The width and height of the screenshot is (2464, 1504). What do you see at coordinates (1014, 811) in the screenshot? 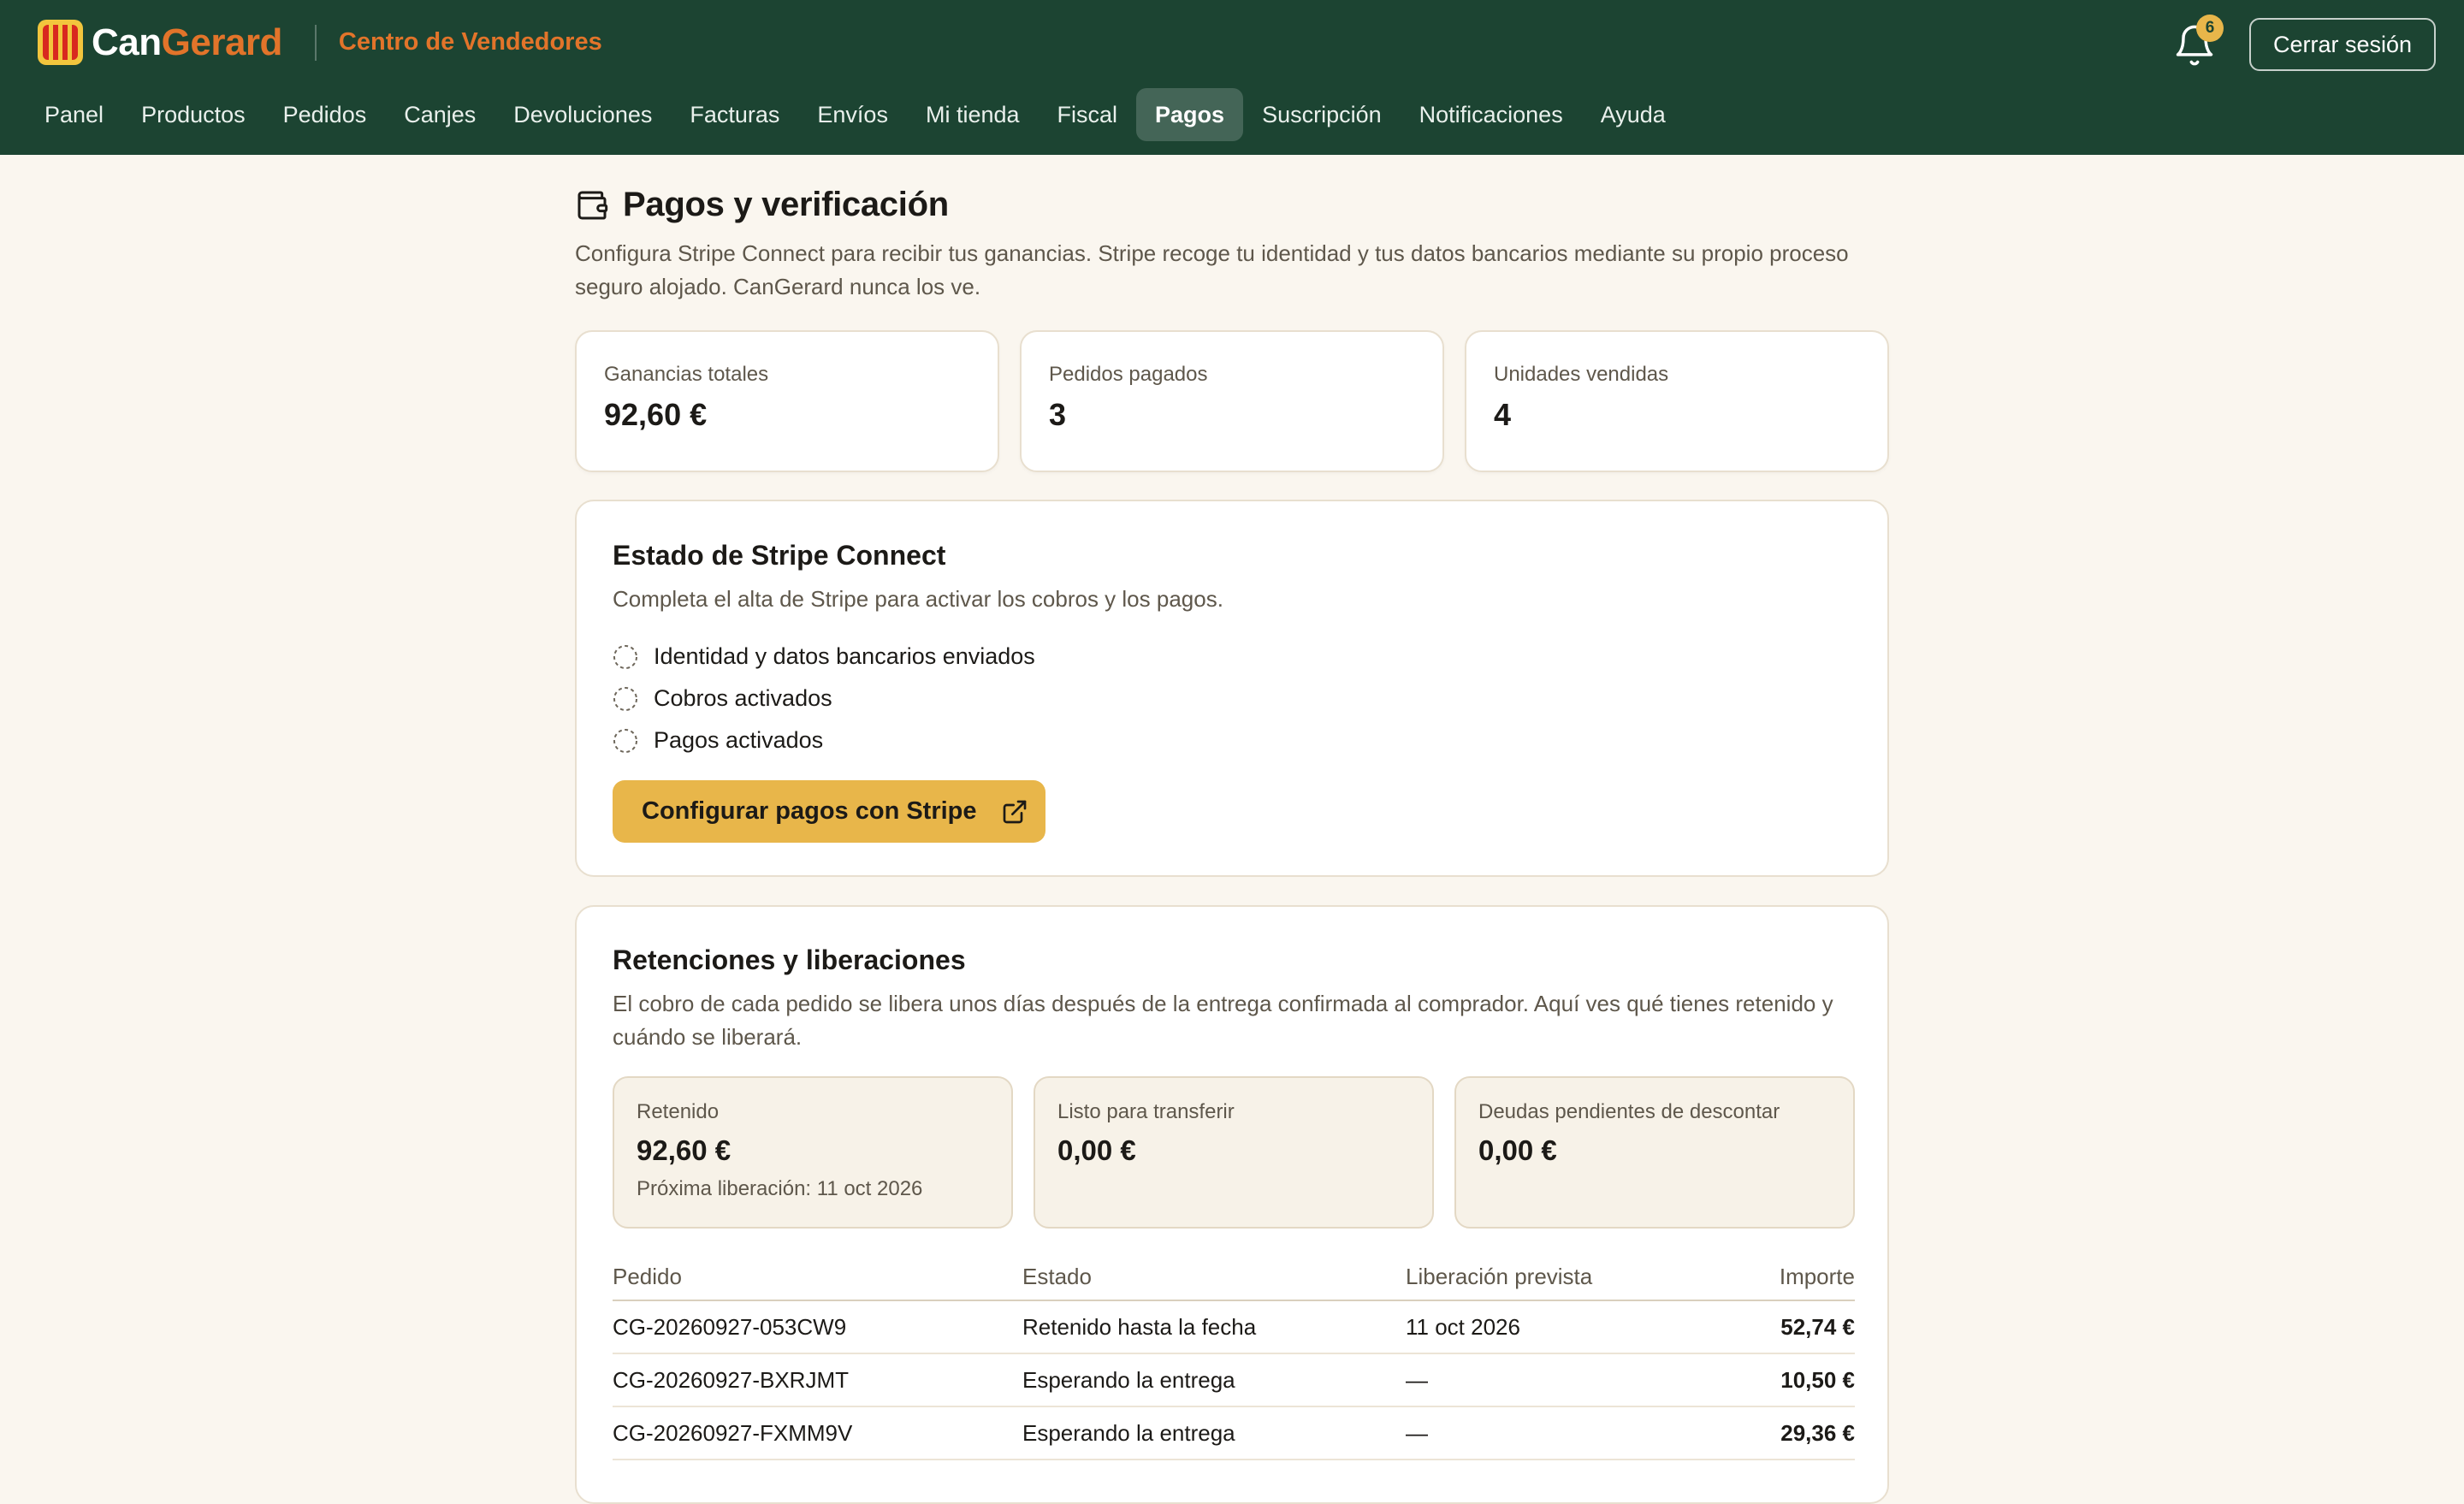
I see `external-link-icon` at bounding box center [1014, 811].